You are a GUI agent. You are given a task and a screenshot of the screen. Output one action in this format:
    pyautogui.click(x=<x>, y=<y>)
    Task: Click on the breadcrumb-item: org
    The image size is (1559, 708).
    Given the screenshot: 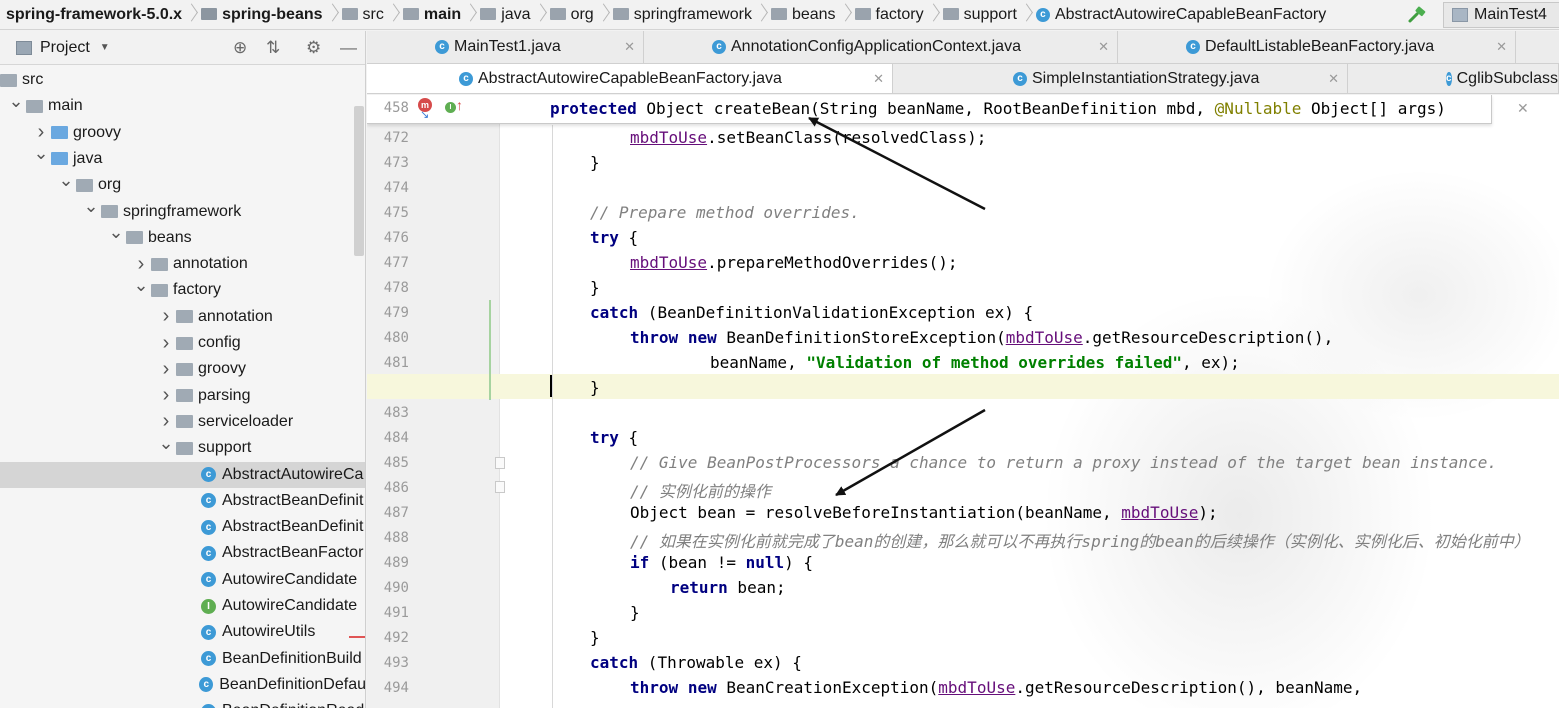 What is the action you would take?
    pyautogui.click(x=570, y=14)
    